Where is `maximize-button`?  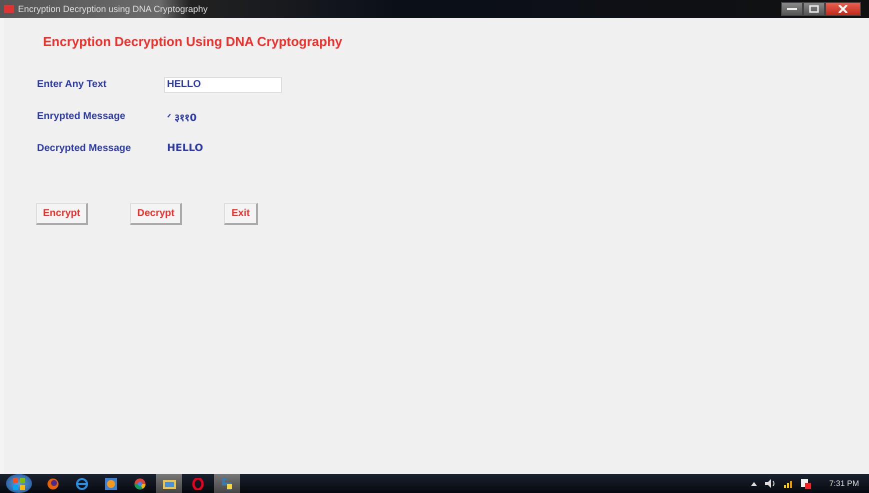
maximize-button is located at coordinates (814, 9).